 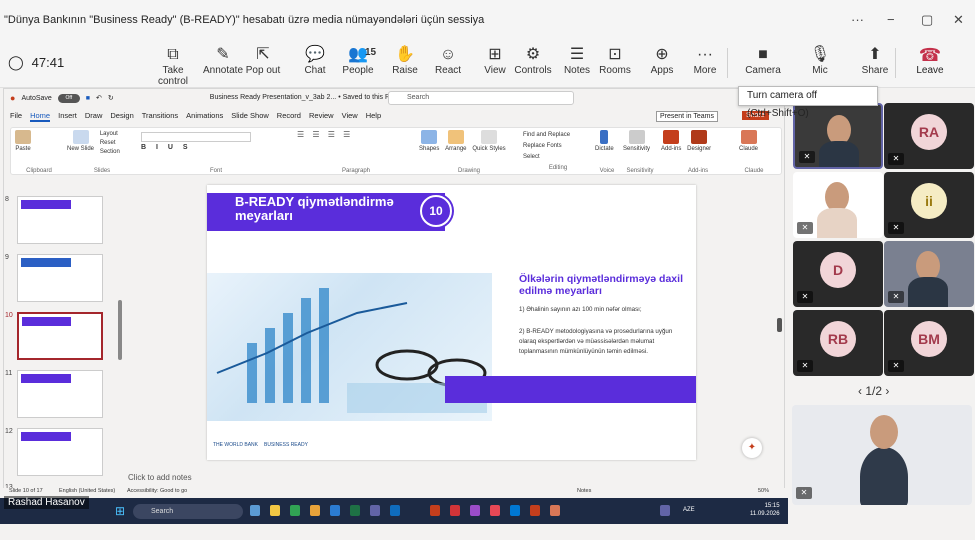 I want to click on camera-button: ■ Camera, so click(x=763, y=60).